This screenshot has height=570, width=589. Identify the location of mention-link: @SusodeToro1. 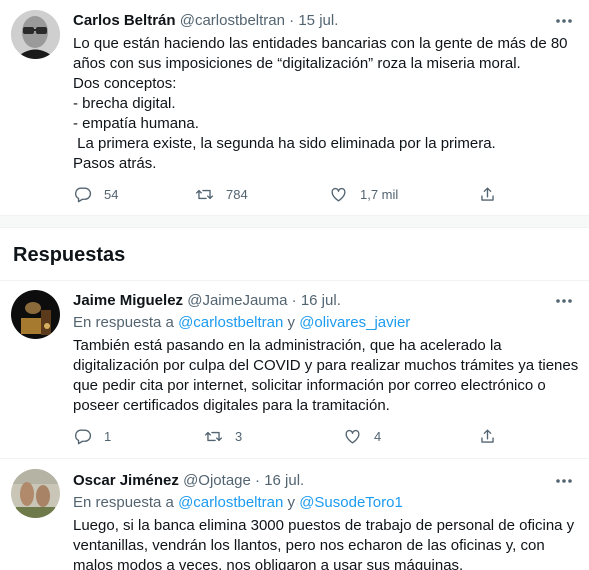
(351, 502).